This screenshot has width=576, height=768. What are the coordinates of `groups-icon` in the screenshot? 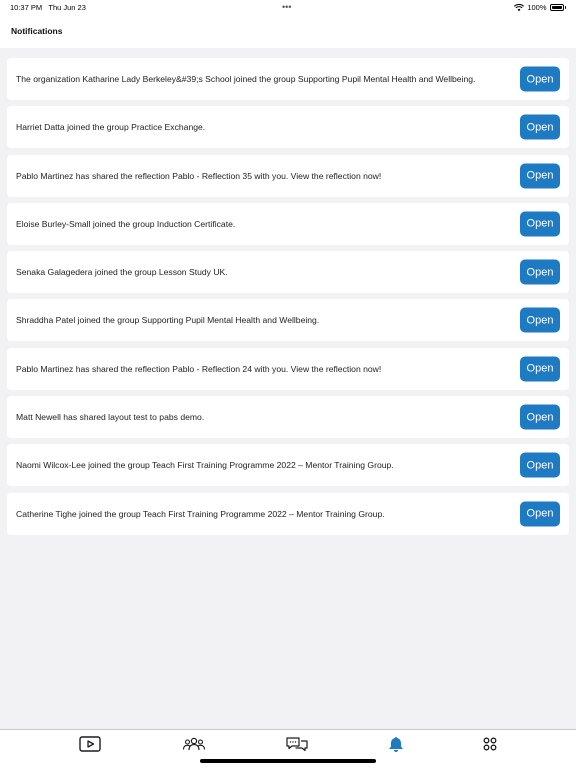 It's located at (194, 744).